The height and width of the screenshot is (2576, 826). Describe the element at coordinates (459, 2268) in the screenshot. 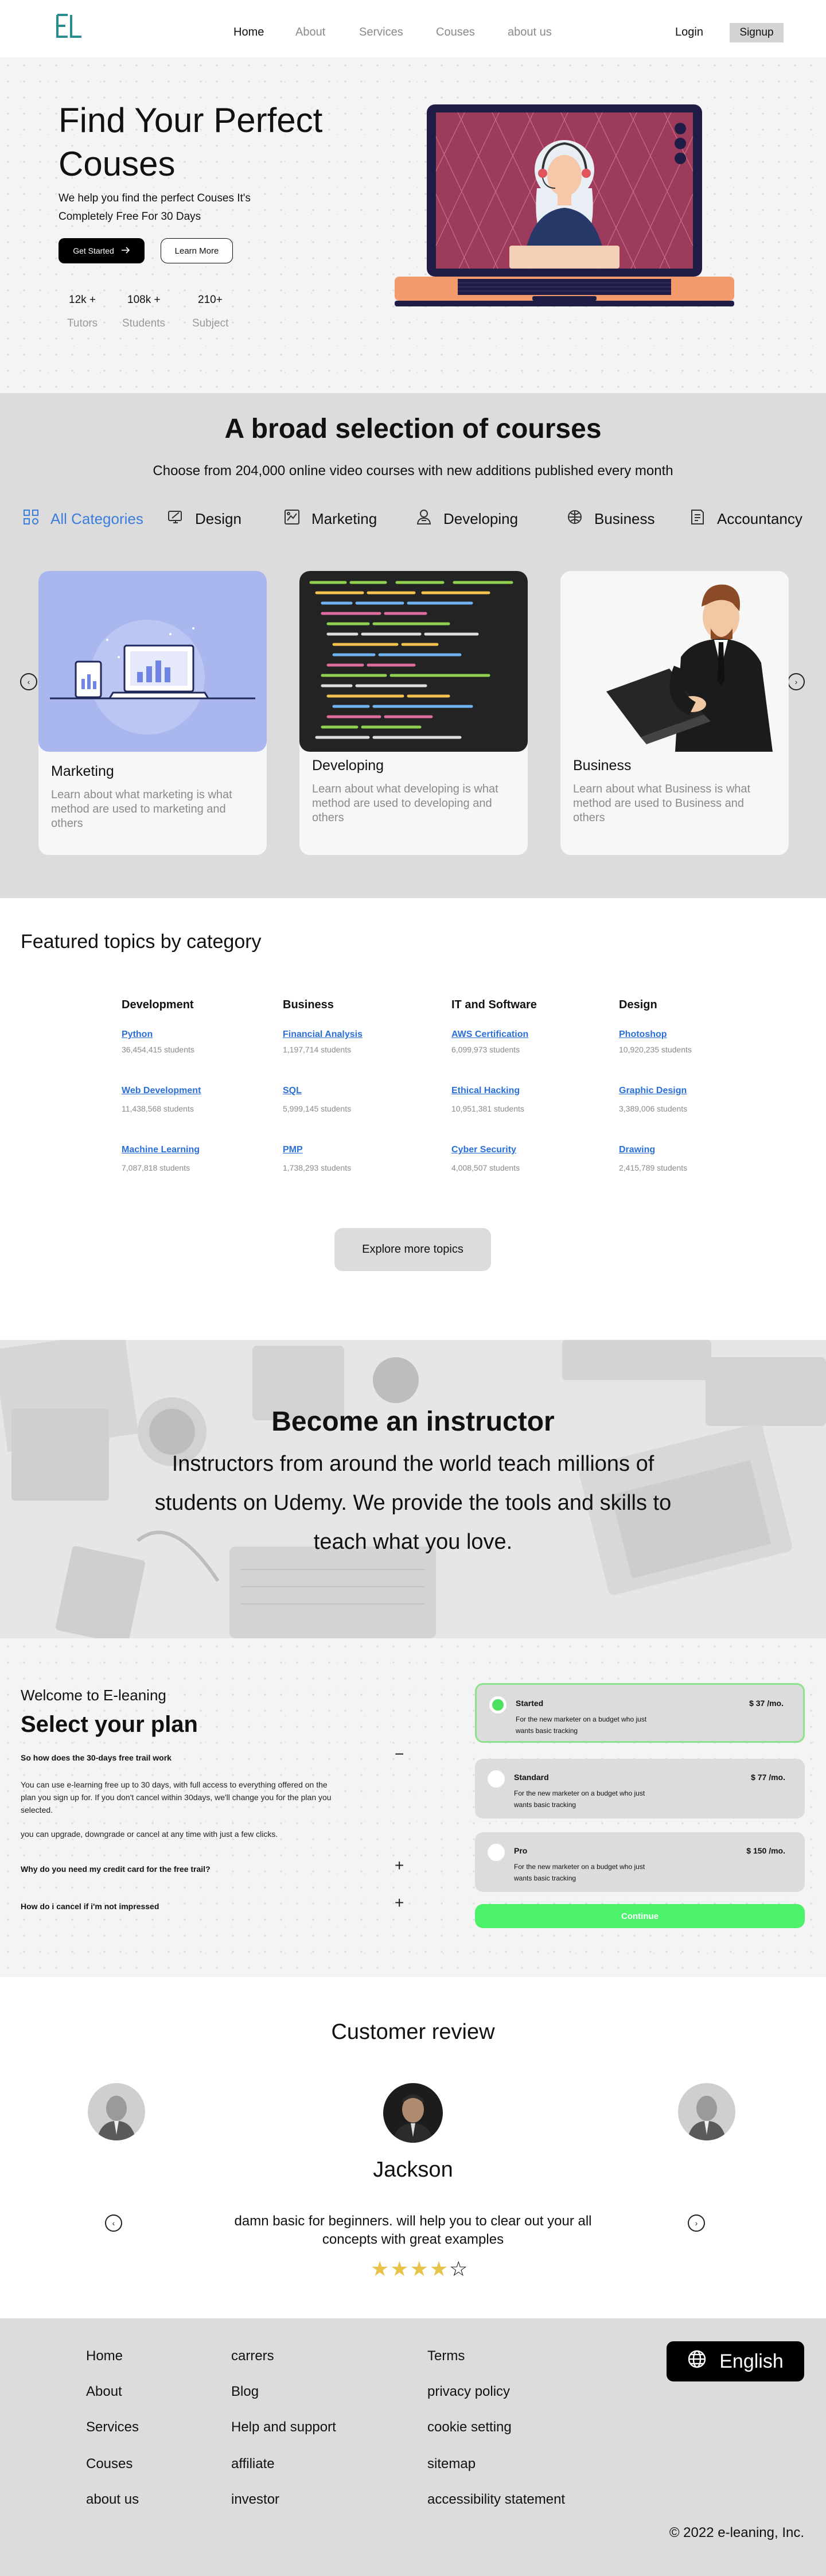

I see `star-empty-icon: ☆` at that location.